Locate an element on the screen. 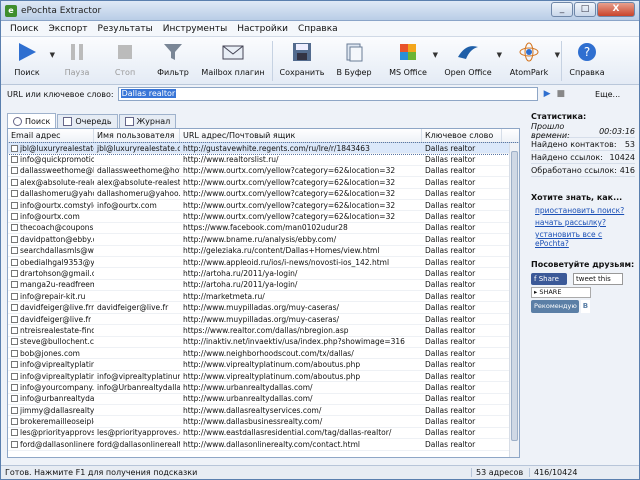 The height and width of the screenshot is (480, 640). stop-button: Стоп is located at coordinates (125, 61).